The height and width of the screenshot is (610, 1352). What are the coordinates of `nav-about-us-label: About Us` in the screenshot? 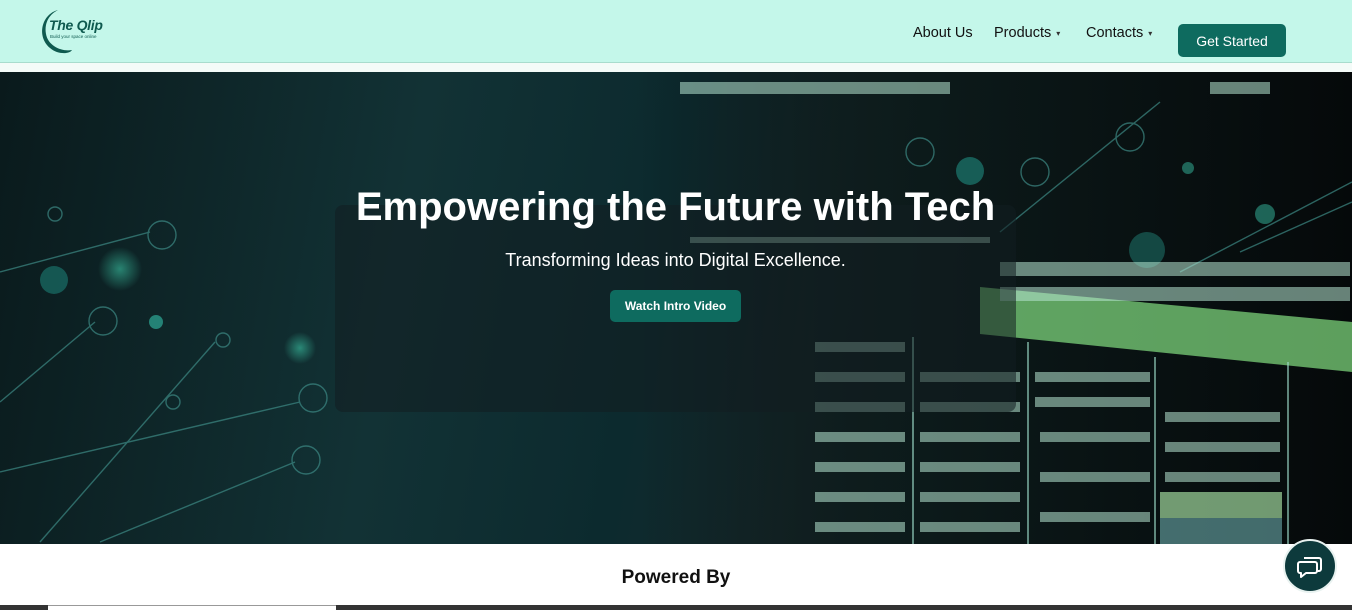 It's located at (943, 33).